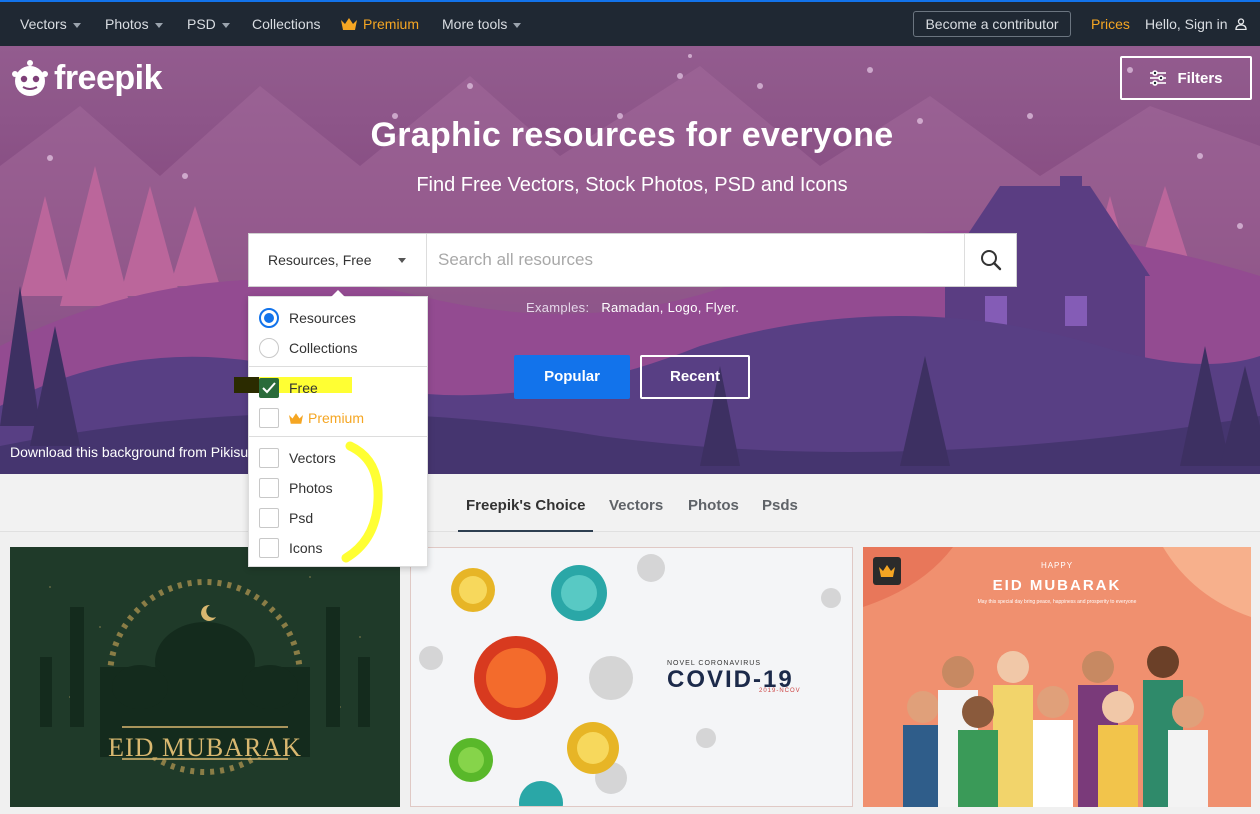  I want to click on resource-type-value: Resources, Free, so click(320, 260).